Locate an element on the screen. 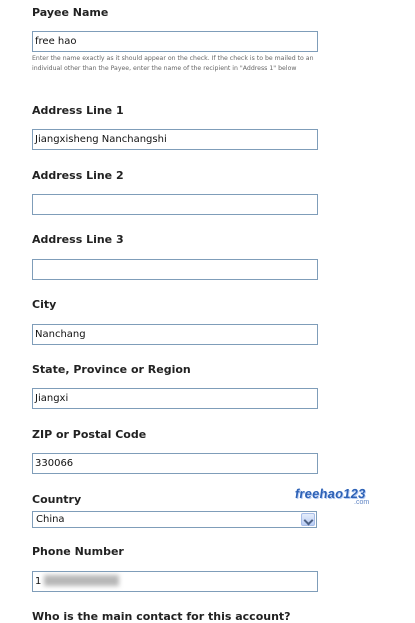 This screenshot has width=415, height=623. country-label: Country is located at coordinates (57, 499).